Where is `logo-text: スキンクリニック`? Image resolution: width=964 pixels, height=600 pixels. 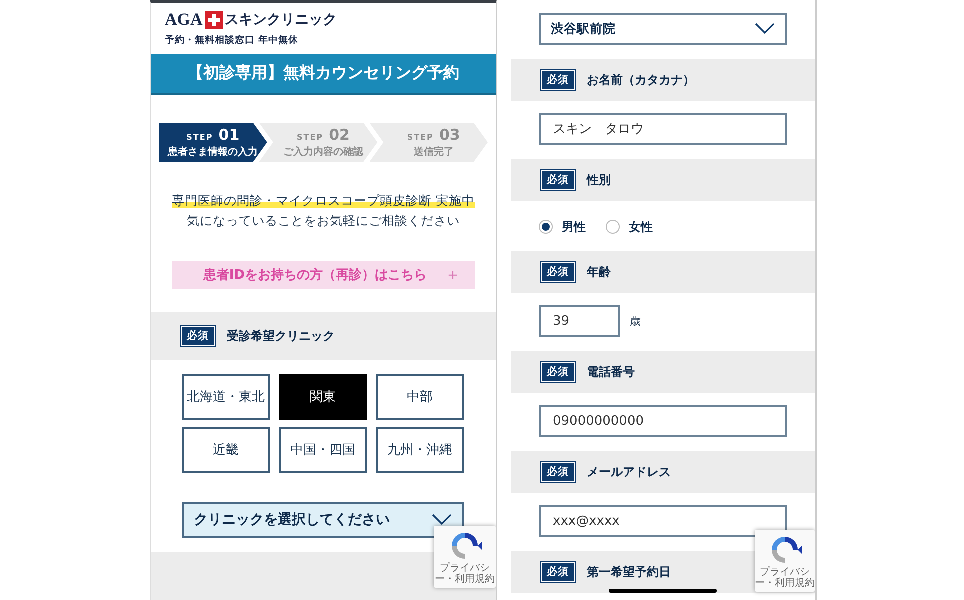 logo-text: スキンクリニック is located at coordinates (280, 20).